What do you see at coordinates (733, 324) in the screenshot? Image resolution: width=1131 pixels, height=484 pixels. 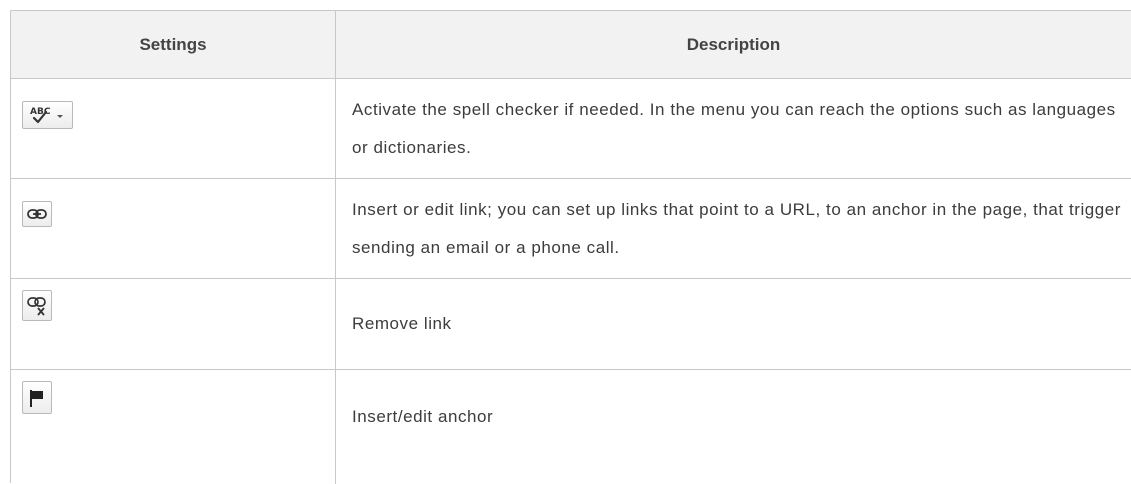 I see `description-cell: Remove link` at bounding box center [733, 324].